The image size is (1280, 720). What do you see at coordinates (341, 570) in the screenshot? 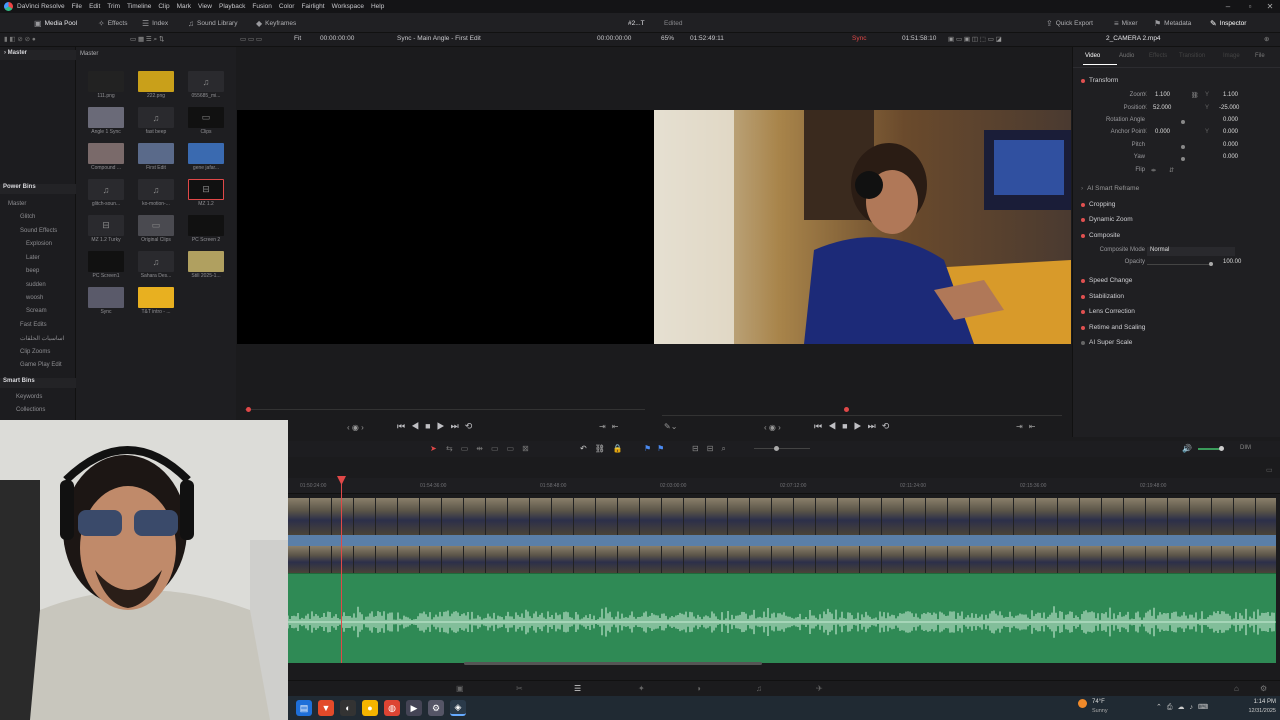
I see `timeline-playhead` at bounding box center [341, 570].